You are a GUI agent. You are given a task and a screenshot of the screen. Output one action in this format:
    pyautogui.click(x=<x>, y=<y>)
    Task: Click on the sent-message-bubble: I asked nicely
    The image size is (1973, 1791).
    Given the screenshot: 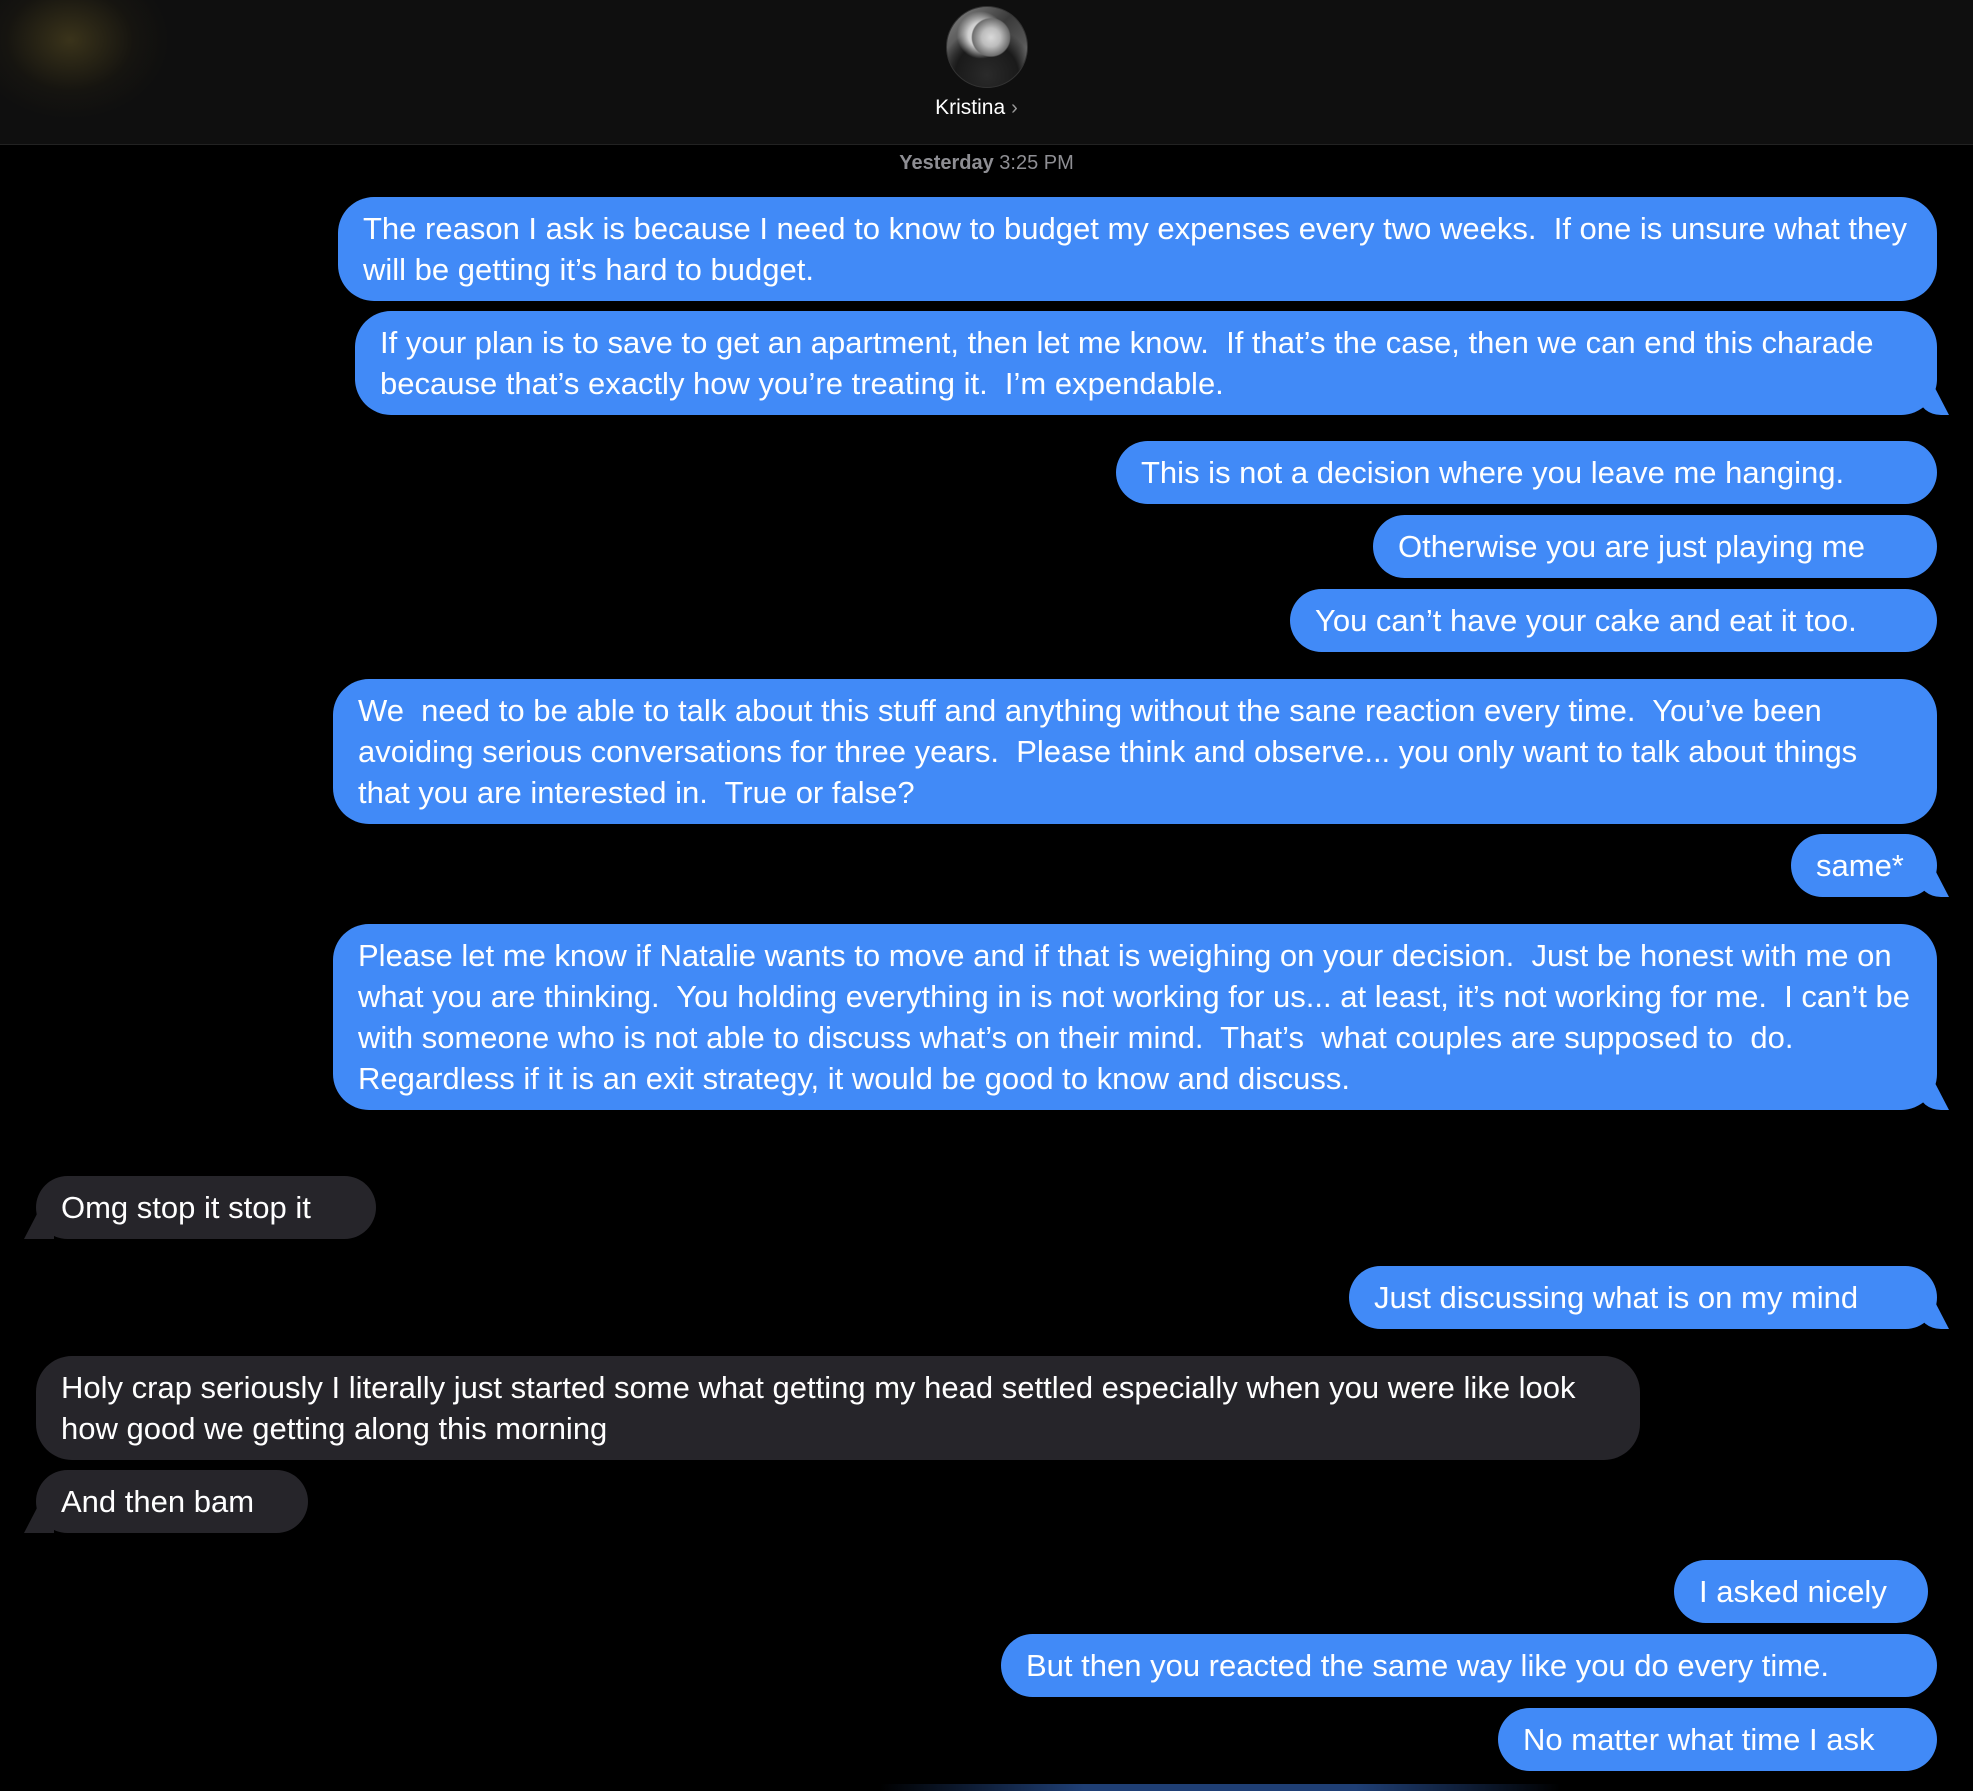 What is the action you would take?
    pyautogui.click(x=1801, y=1591)
    